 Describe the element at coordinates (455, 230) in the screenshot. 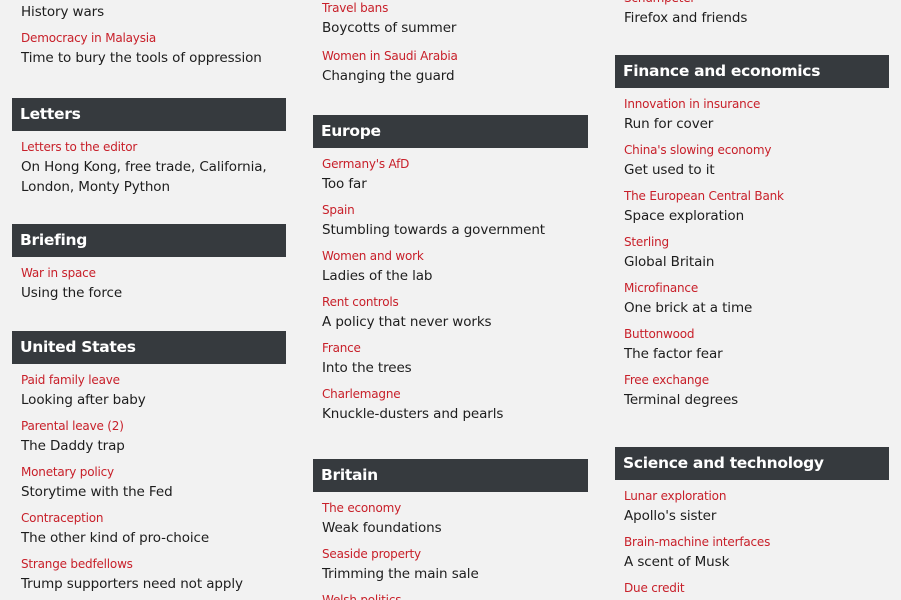

I see `article-headline: Stumbling towards a government` at that location.